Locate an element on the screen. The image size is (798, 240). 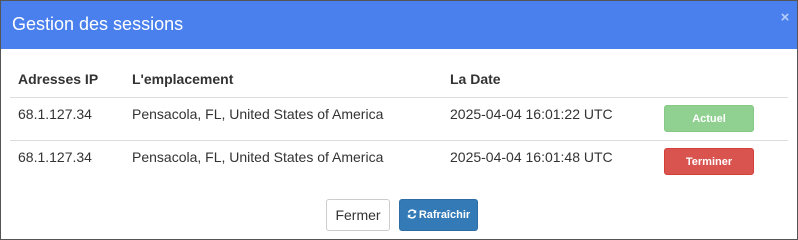
refresh-button: Rafraîchir is located at coordinates (438, 215).